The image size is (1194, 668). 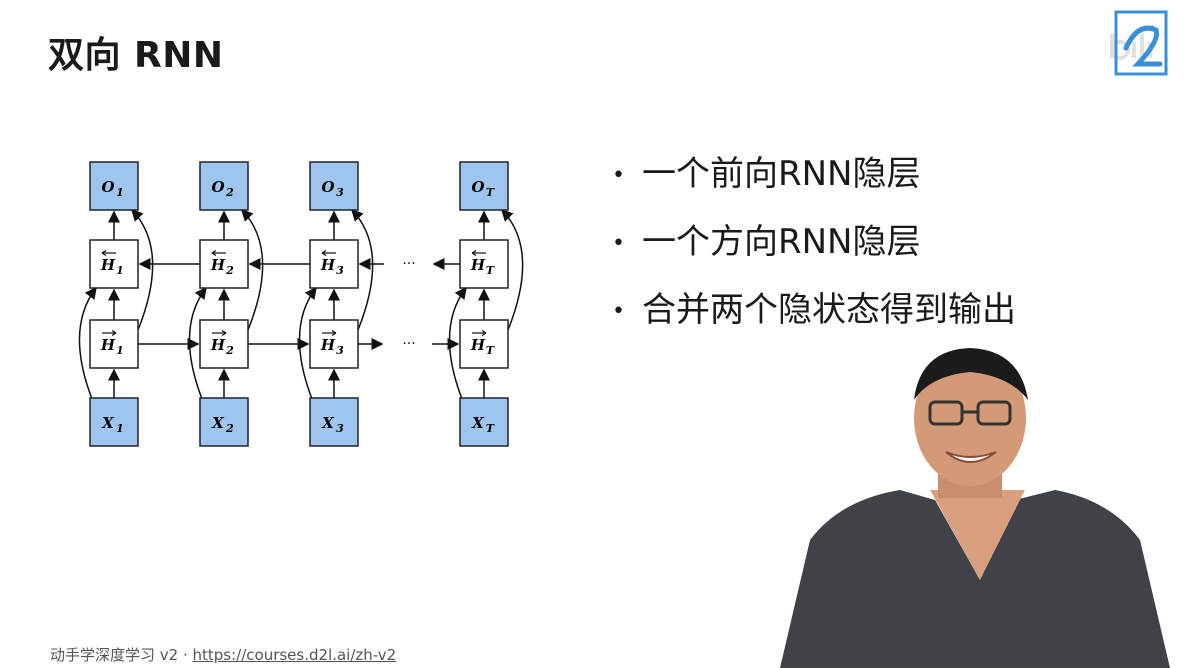 I want to click on forward-hidden-node: H2, so click(x=224, y=344).